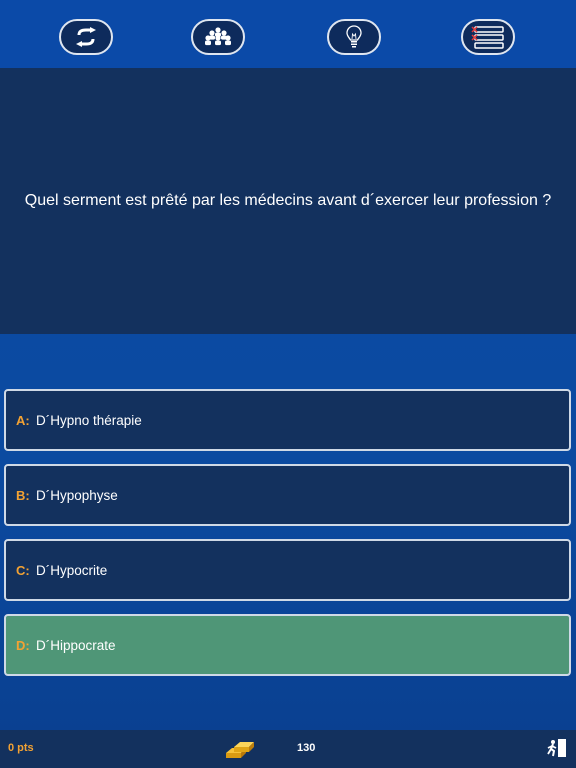 This screenshot has height=768, width=576. I want to click on answer-text: D´Hypno thérapie, so click(89, 420).